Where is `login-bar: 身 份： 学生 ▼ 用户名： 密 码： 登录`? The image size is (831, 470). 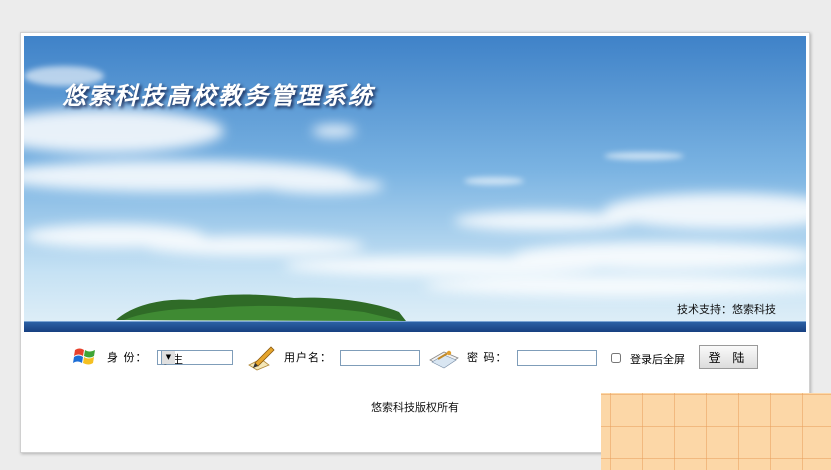
login-bar: 身 份： 学生 ▼ 用户名： 密 码： 登录 is located at coordinates (415, 359).